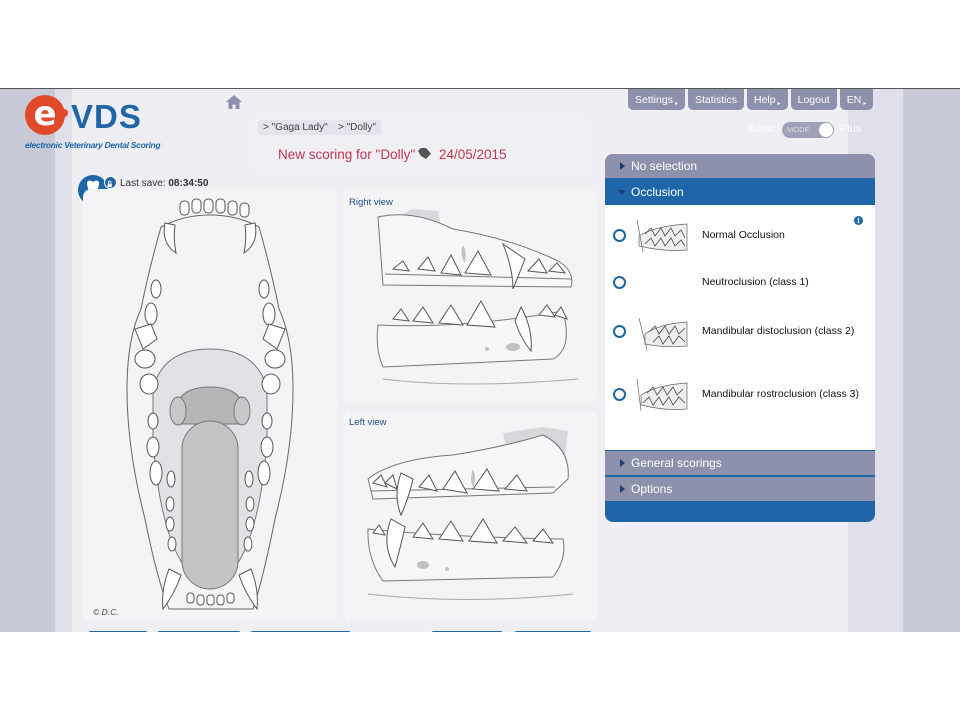 The width and height of the screenshot is (960, 720). I want to click on option-label: Mandibular distoclusion (class 2), so click(778, 331).